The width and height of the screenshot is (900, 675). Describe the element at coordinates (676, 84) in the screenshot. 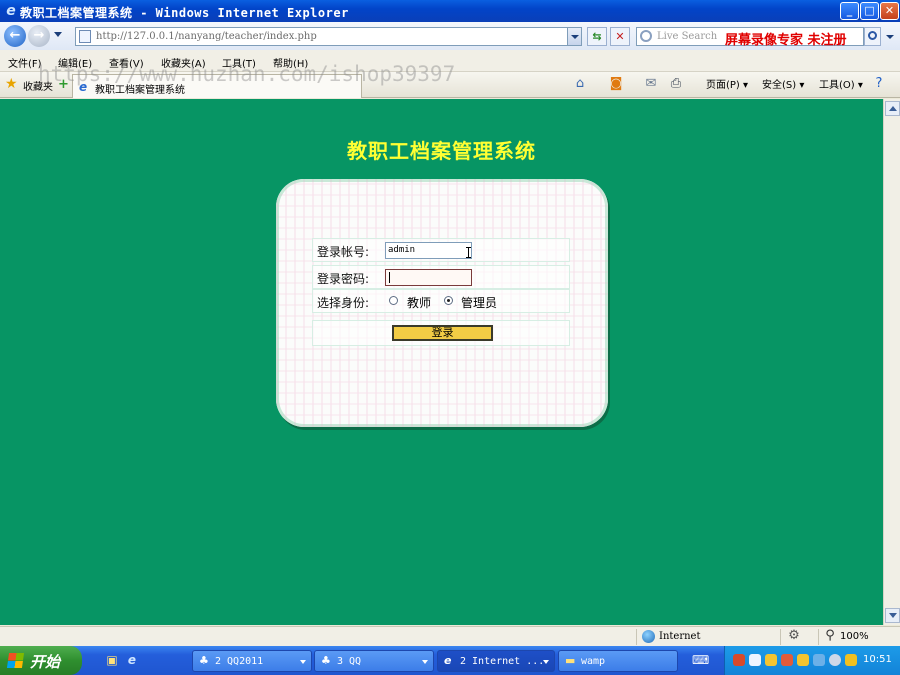

I see `print-icon: ⎙` at that location.